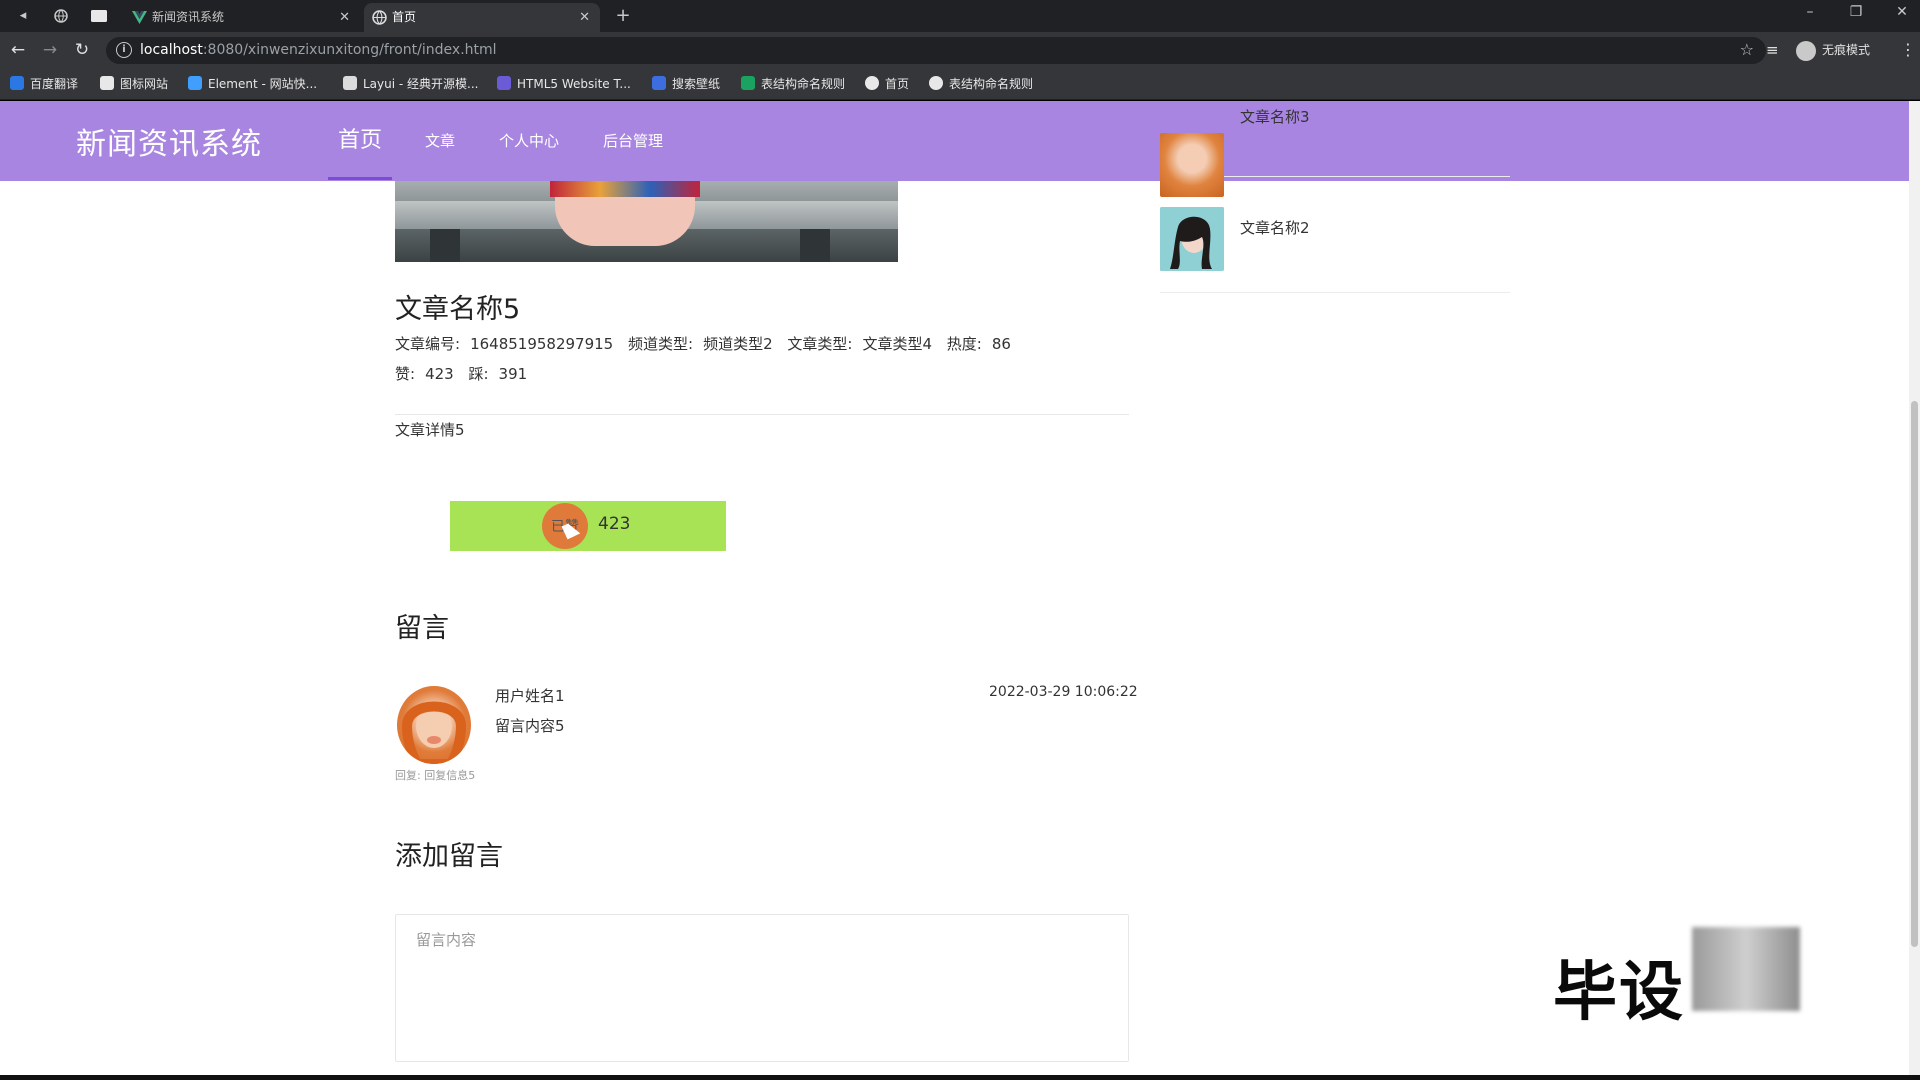  What do you see at coordinates (428, 344) in the screenshot?
I see `article-number-label: 文章编号:` at bounding box center [428, 344].